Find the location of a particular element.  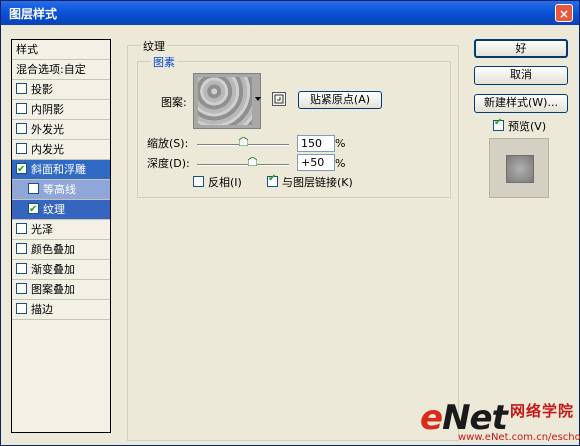

style-item-label: 斜面和浮雕 is located at coordinates (58, 169).